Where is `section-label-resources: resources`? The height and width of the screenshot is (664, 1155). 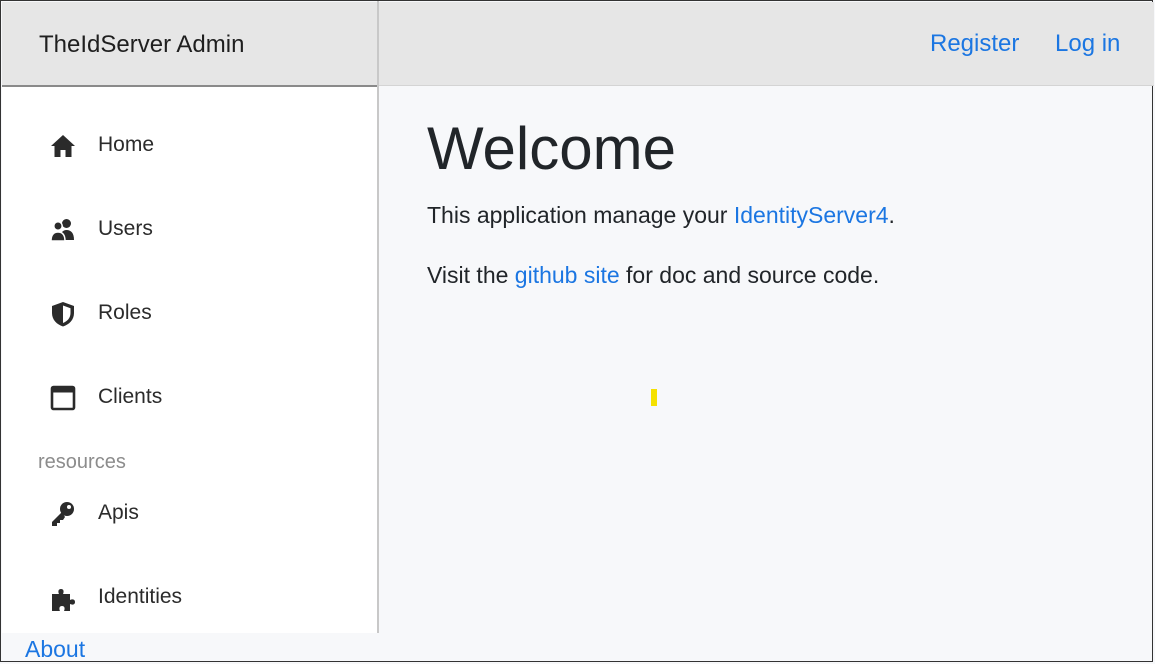 section-label-resources: resources is located at coordinates (82, 462).